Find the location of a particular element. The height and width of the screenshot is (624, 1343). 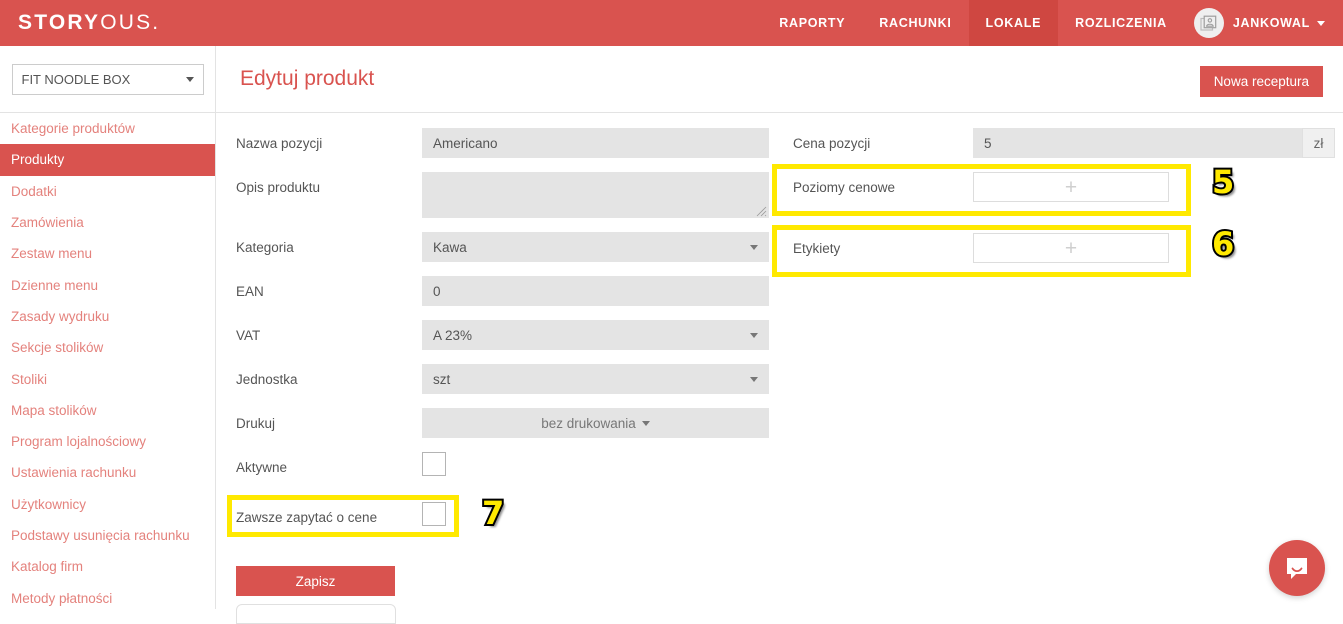

print-dropdown: bez drukowania is located at coordinates (595, 423).